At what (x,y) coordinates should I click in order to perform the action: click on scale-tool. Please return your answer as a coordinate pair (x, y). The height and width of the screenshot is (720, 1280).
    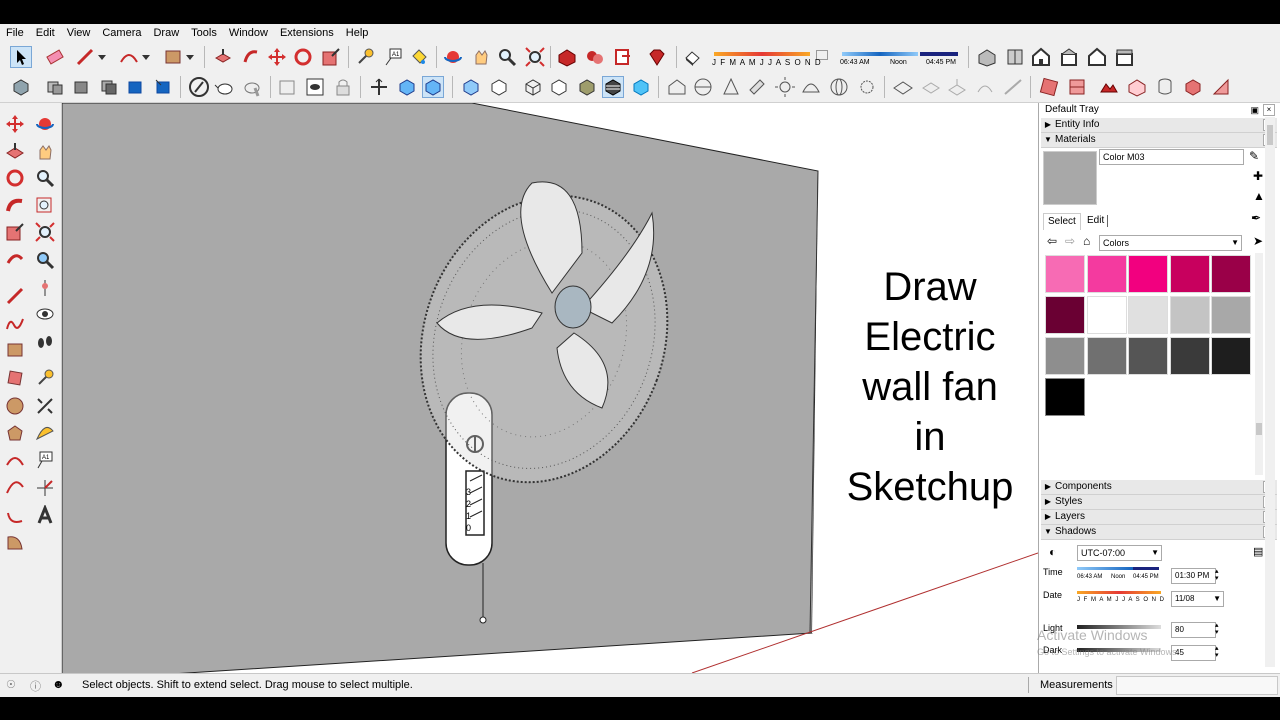
    Looking at the image, I should click on (15, 232).